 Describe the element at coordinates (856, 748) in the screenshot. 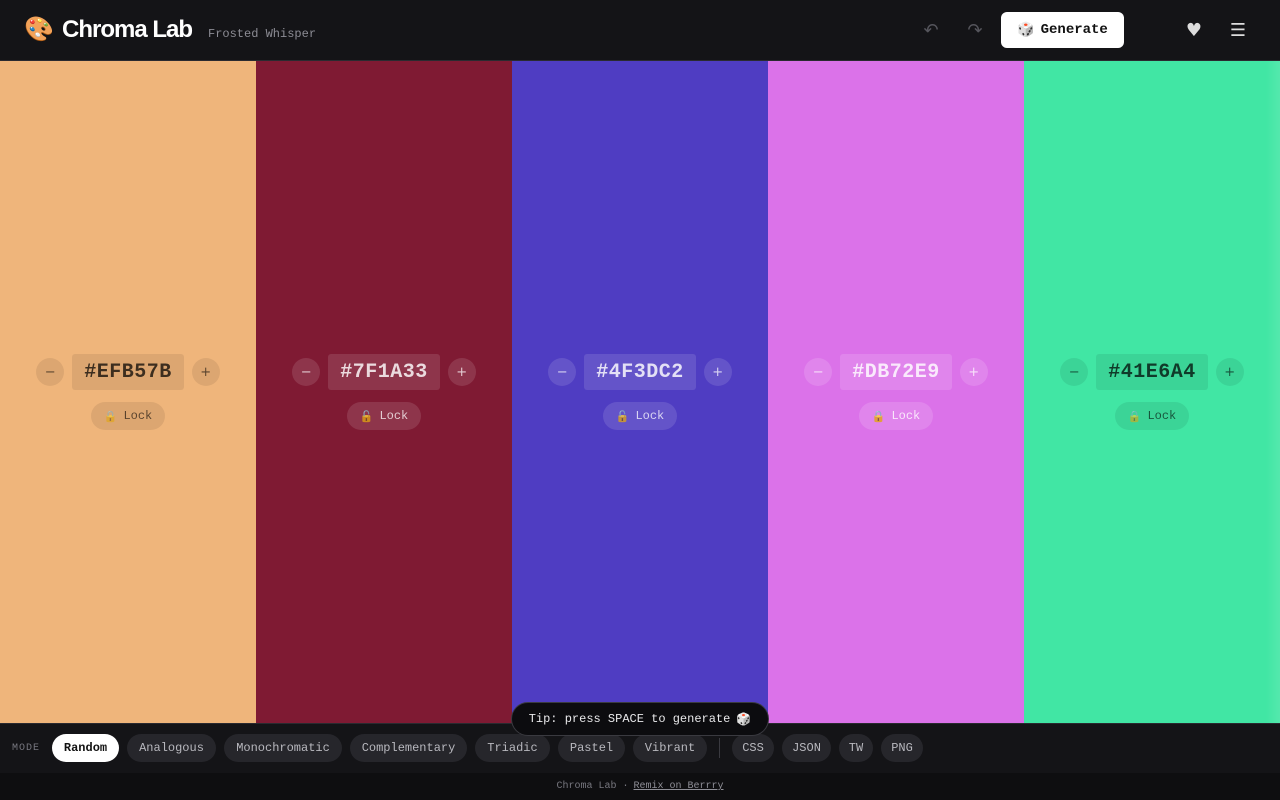

I see `export-tailwind-button: TW` at that location.